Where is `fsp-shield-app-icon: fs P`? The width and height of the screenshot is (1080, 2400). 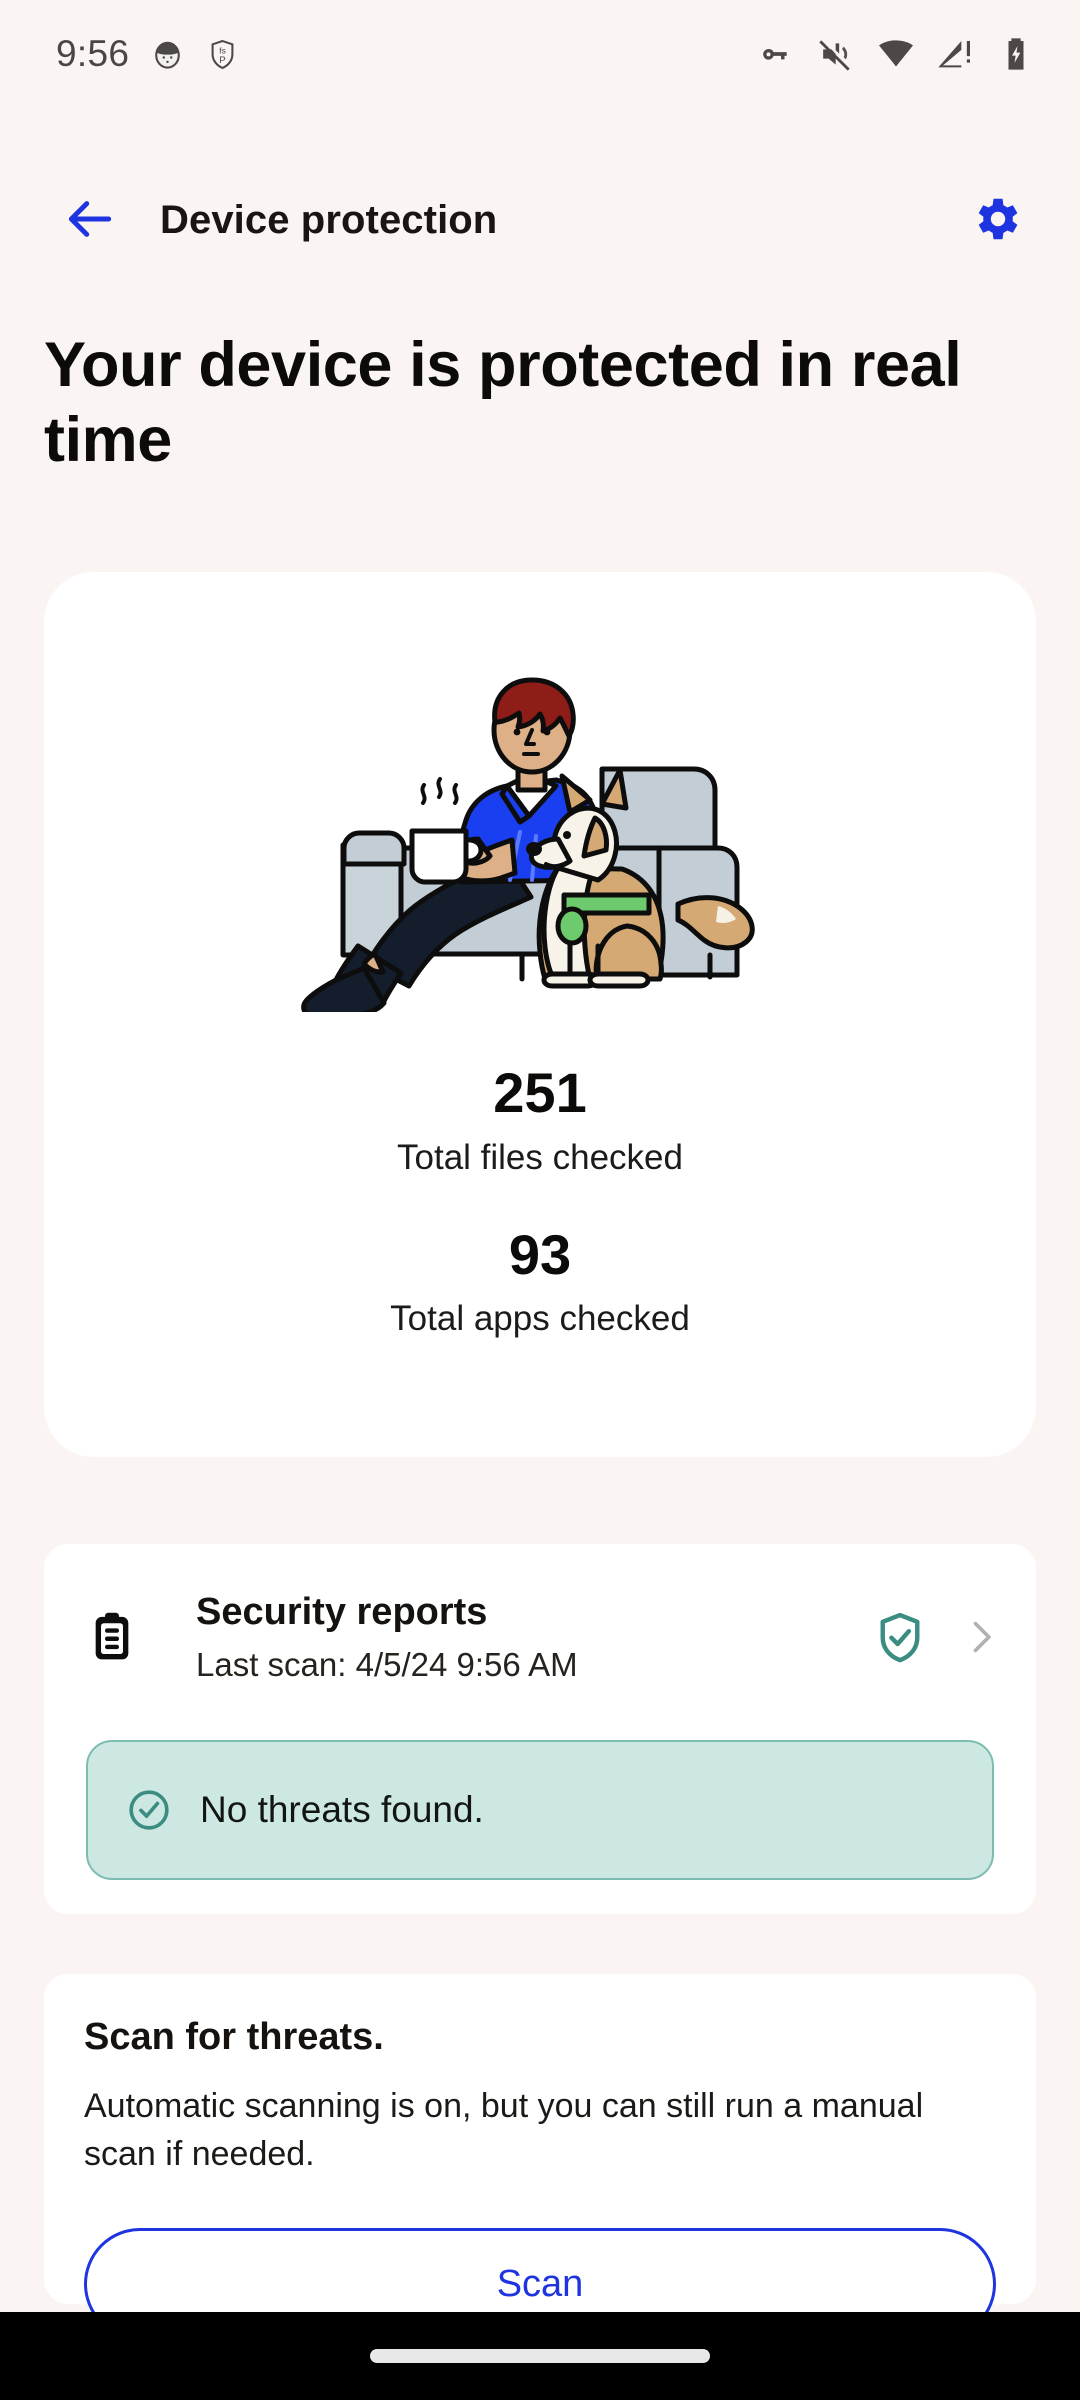 fsp-shield-app-icon: fs P is located at coordinates (222, 54).